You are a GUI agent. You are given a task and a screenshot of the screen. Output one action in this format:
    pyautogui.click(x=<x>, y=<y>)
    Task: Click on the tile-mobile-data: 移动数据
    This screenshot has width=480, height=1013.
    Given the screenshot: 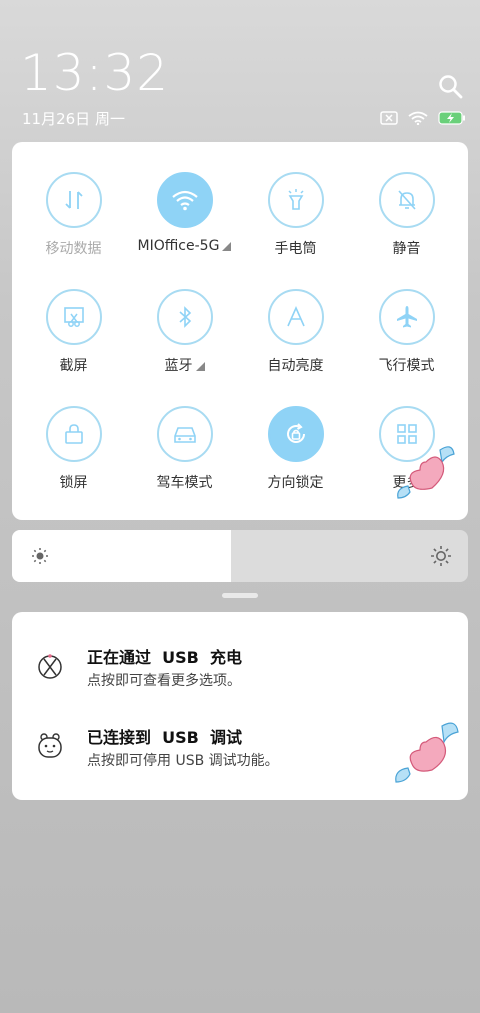 What is the action you would take?
    pyautogui.click(x=73, y=227)
    